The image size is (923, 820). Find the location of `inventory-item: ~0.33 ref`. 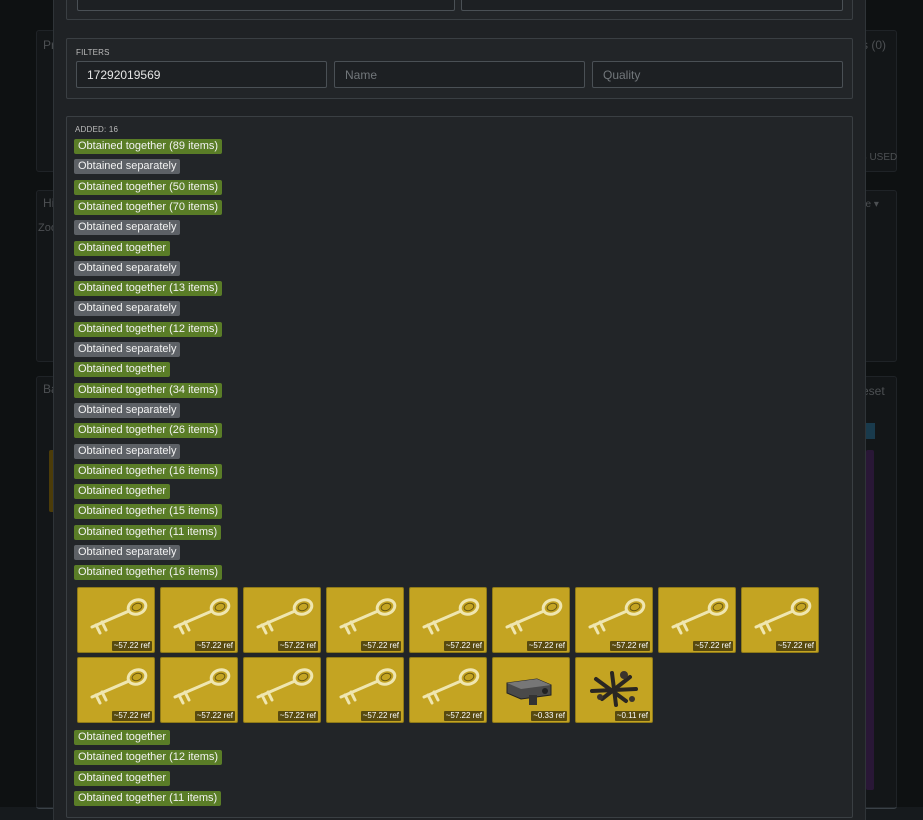

inventory-item: ~0.33 ref is located at coordinates (531, 690).